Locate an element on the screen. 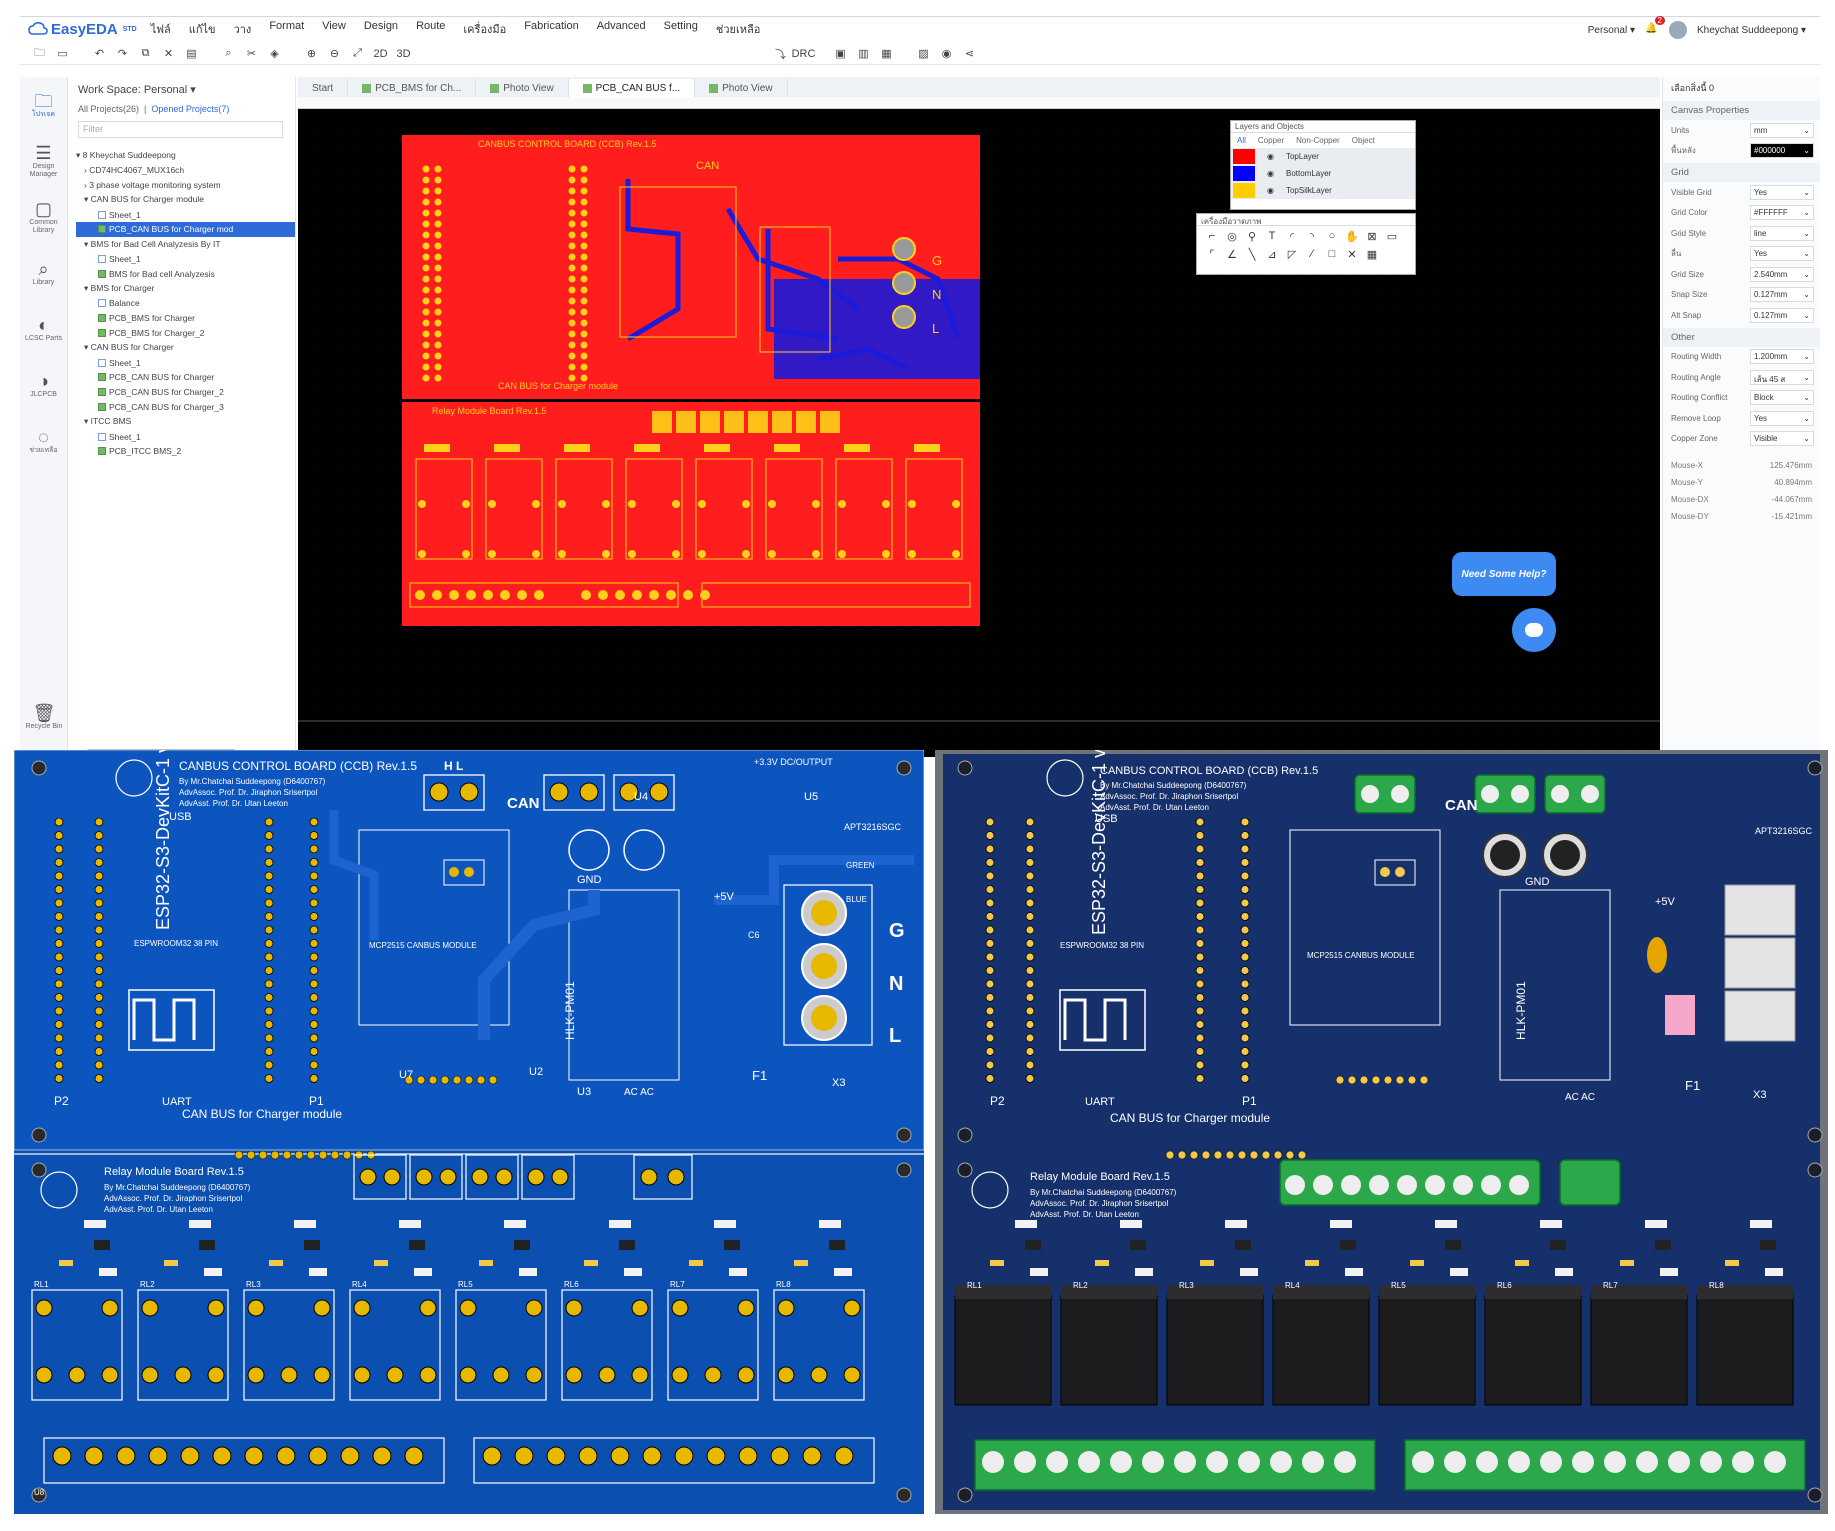  save-icon: ▭ is located at coordinates (62, 54).